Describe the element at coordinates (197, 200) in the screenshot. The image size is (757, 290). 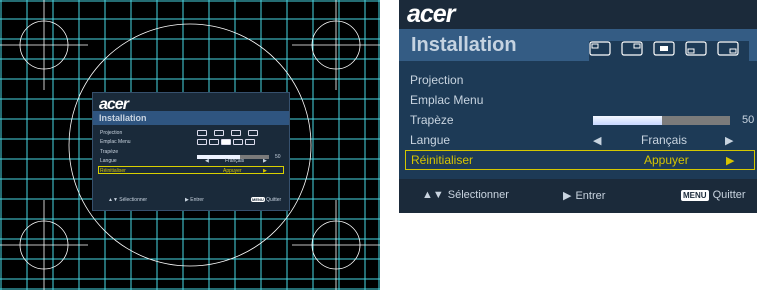
I see `mini-enter-text: Entrer` at that location.